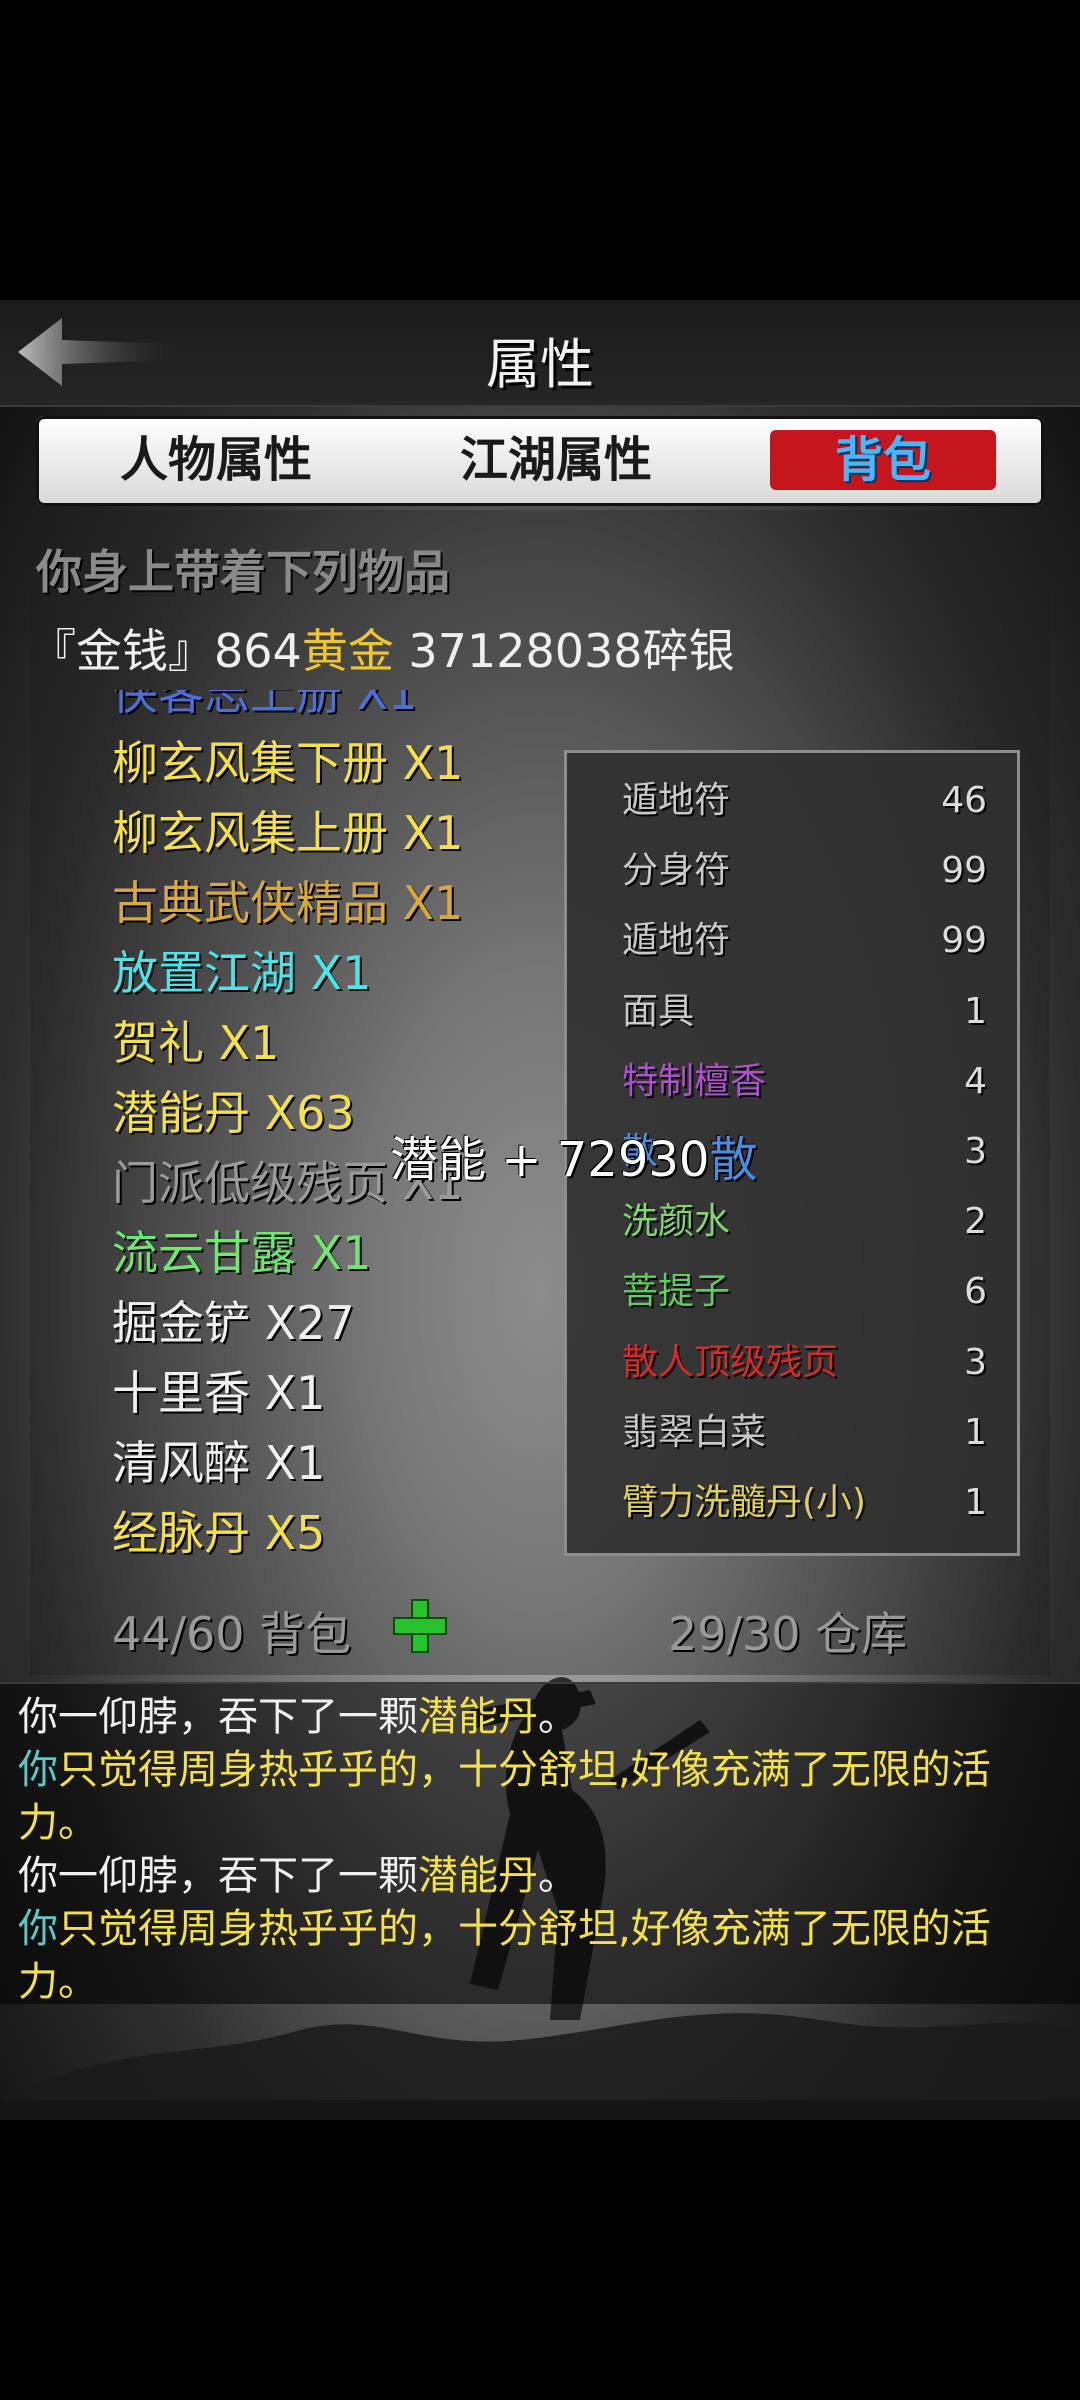 Image resolution: width=1080 pixels, height=2400 pixels. Describe the element at coordinates (804, 871) in the screenshot. I see `storage-item: 分身符 99` at that location.